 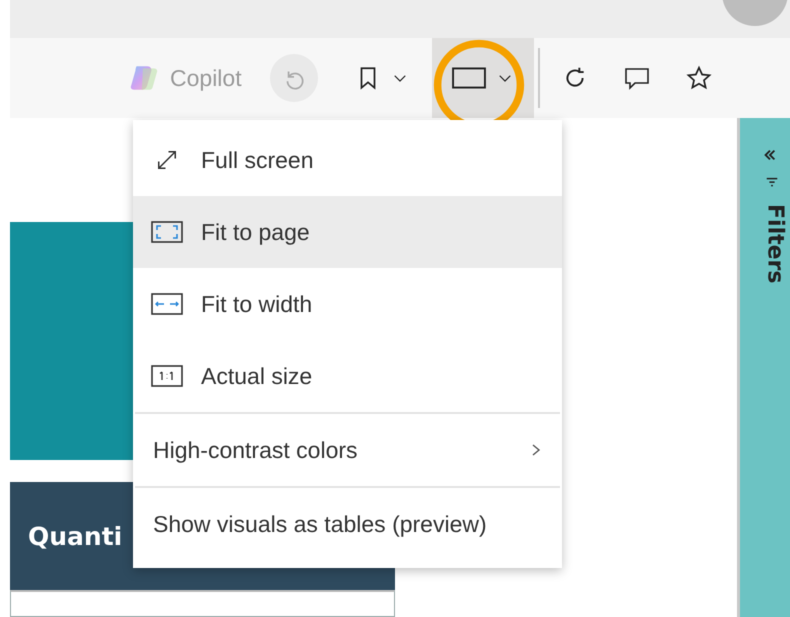 I want to click on actual-size-icon, so click(x=167, y=376).